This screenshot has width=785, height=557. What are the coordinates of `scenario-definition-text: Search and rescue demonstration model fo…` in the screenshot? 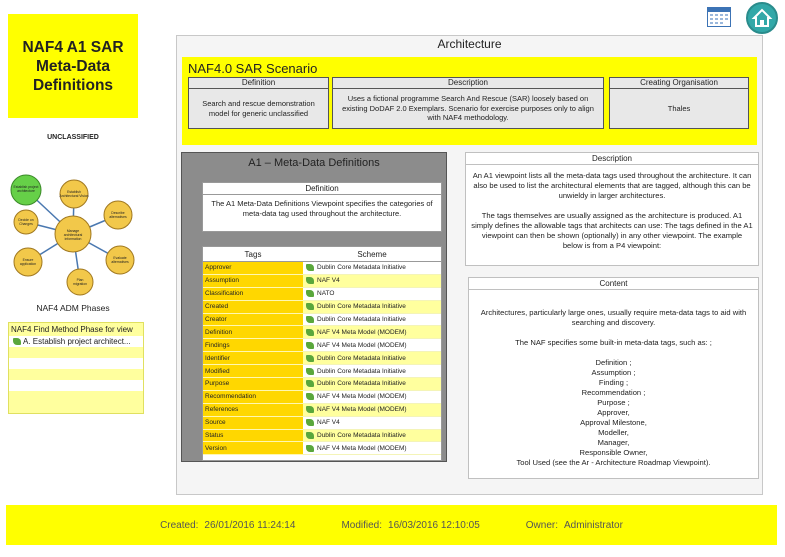 It's located at (258, 108).